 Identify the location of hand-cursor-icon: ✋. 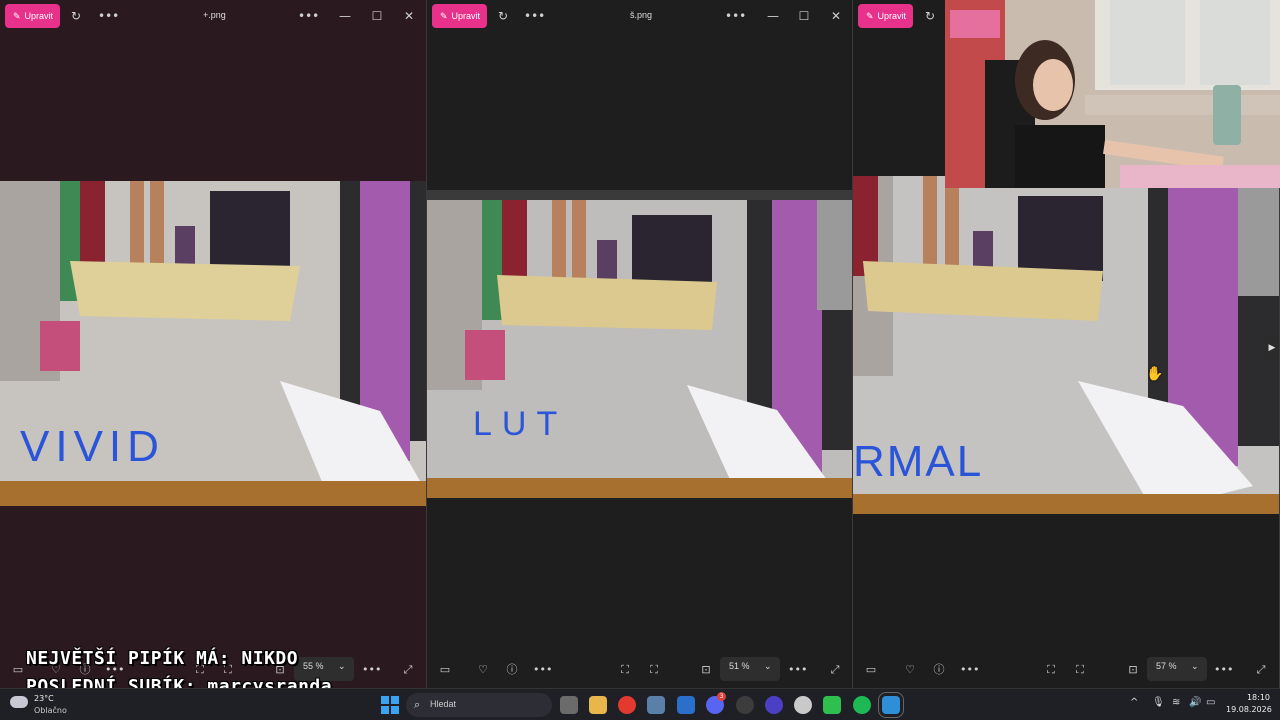
(1155, 374).